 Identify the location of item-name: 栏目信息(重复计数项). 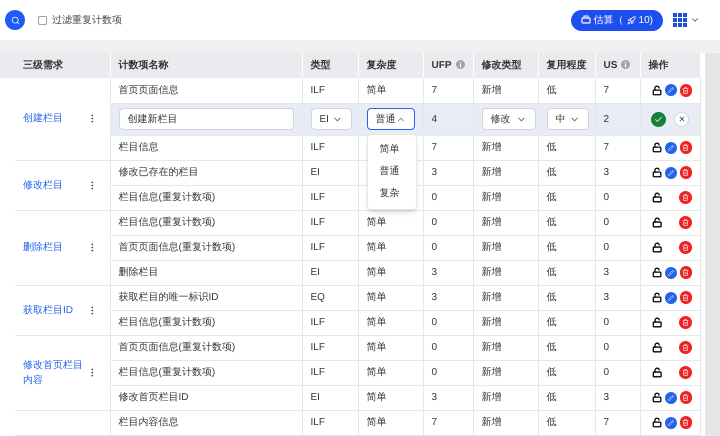
(206, 222).